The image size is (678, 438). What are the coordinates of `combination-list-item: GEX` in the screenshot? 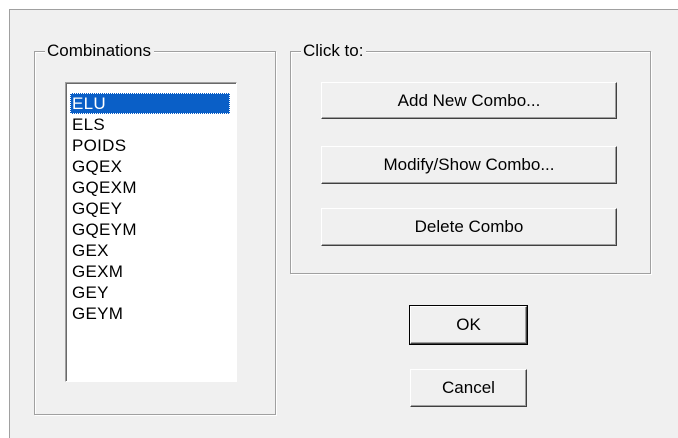 It's located at (150, 250).